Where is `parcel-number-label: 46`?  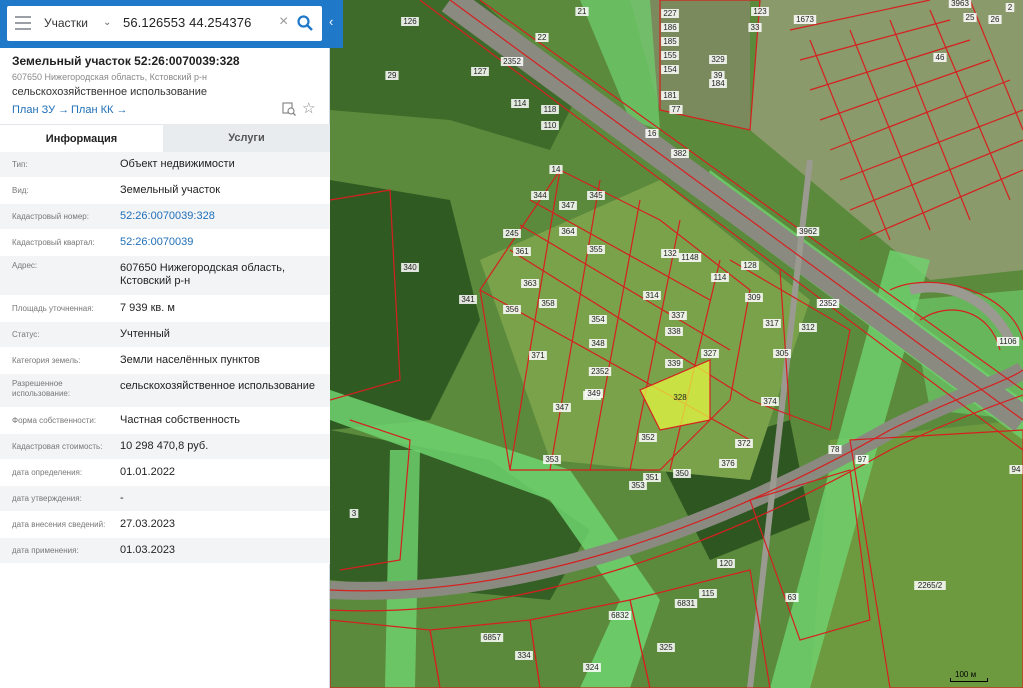
parcel-number-label: 46 is located at coordinates (940, 57).